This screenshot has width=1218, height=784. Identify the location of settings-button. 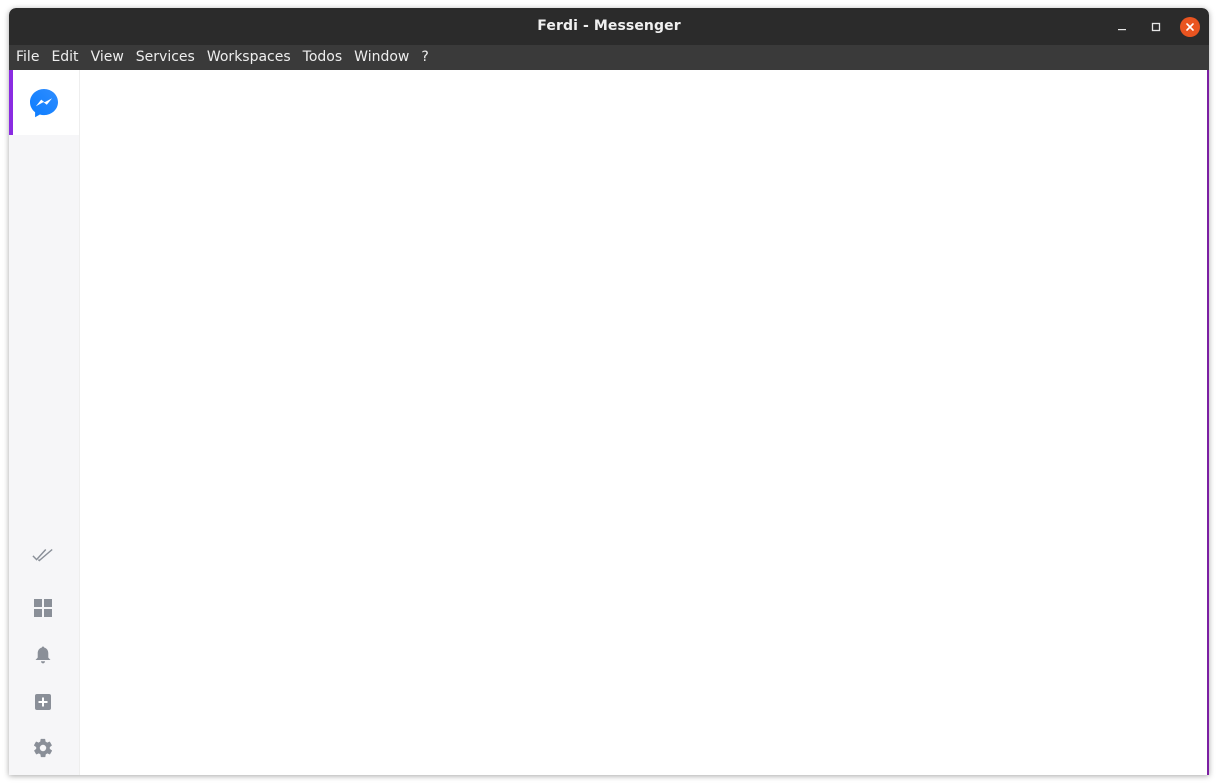
(43, 748).